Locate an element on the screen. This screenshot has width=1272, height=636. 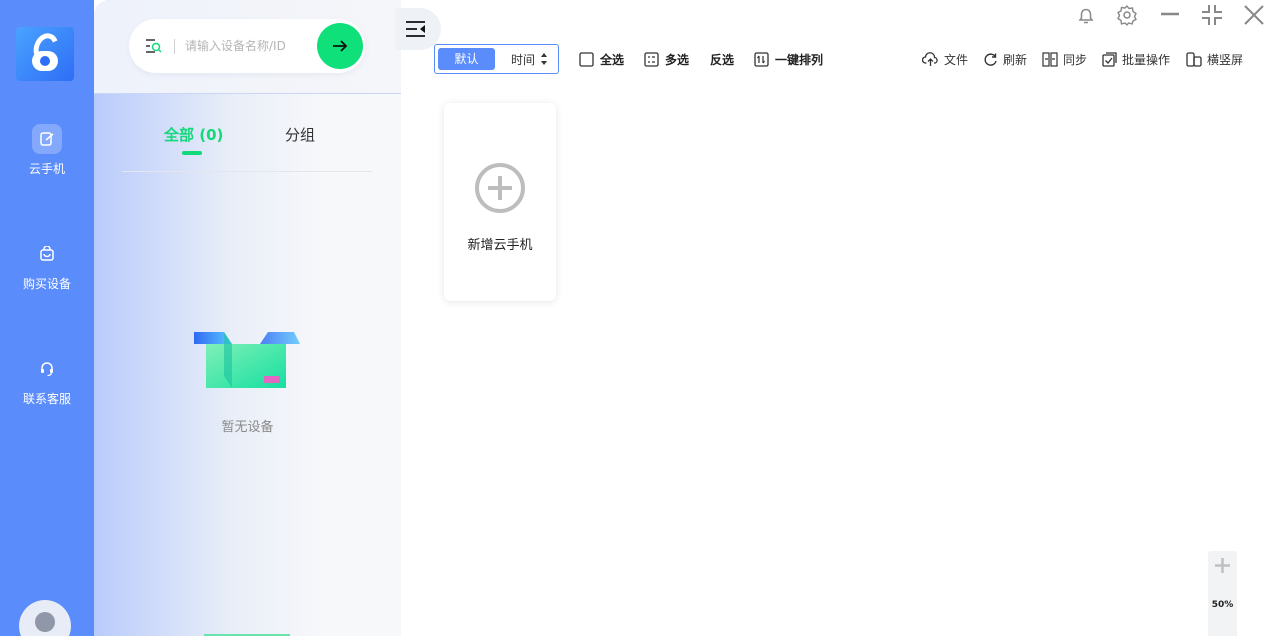
sort-arrows-icon is located at coordinates (544, 59).